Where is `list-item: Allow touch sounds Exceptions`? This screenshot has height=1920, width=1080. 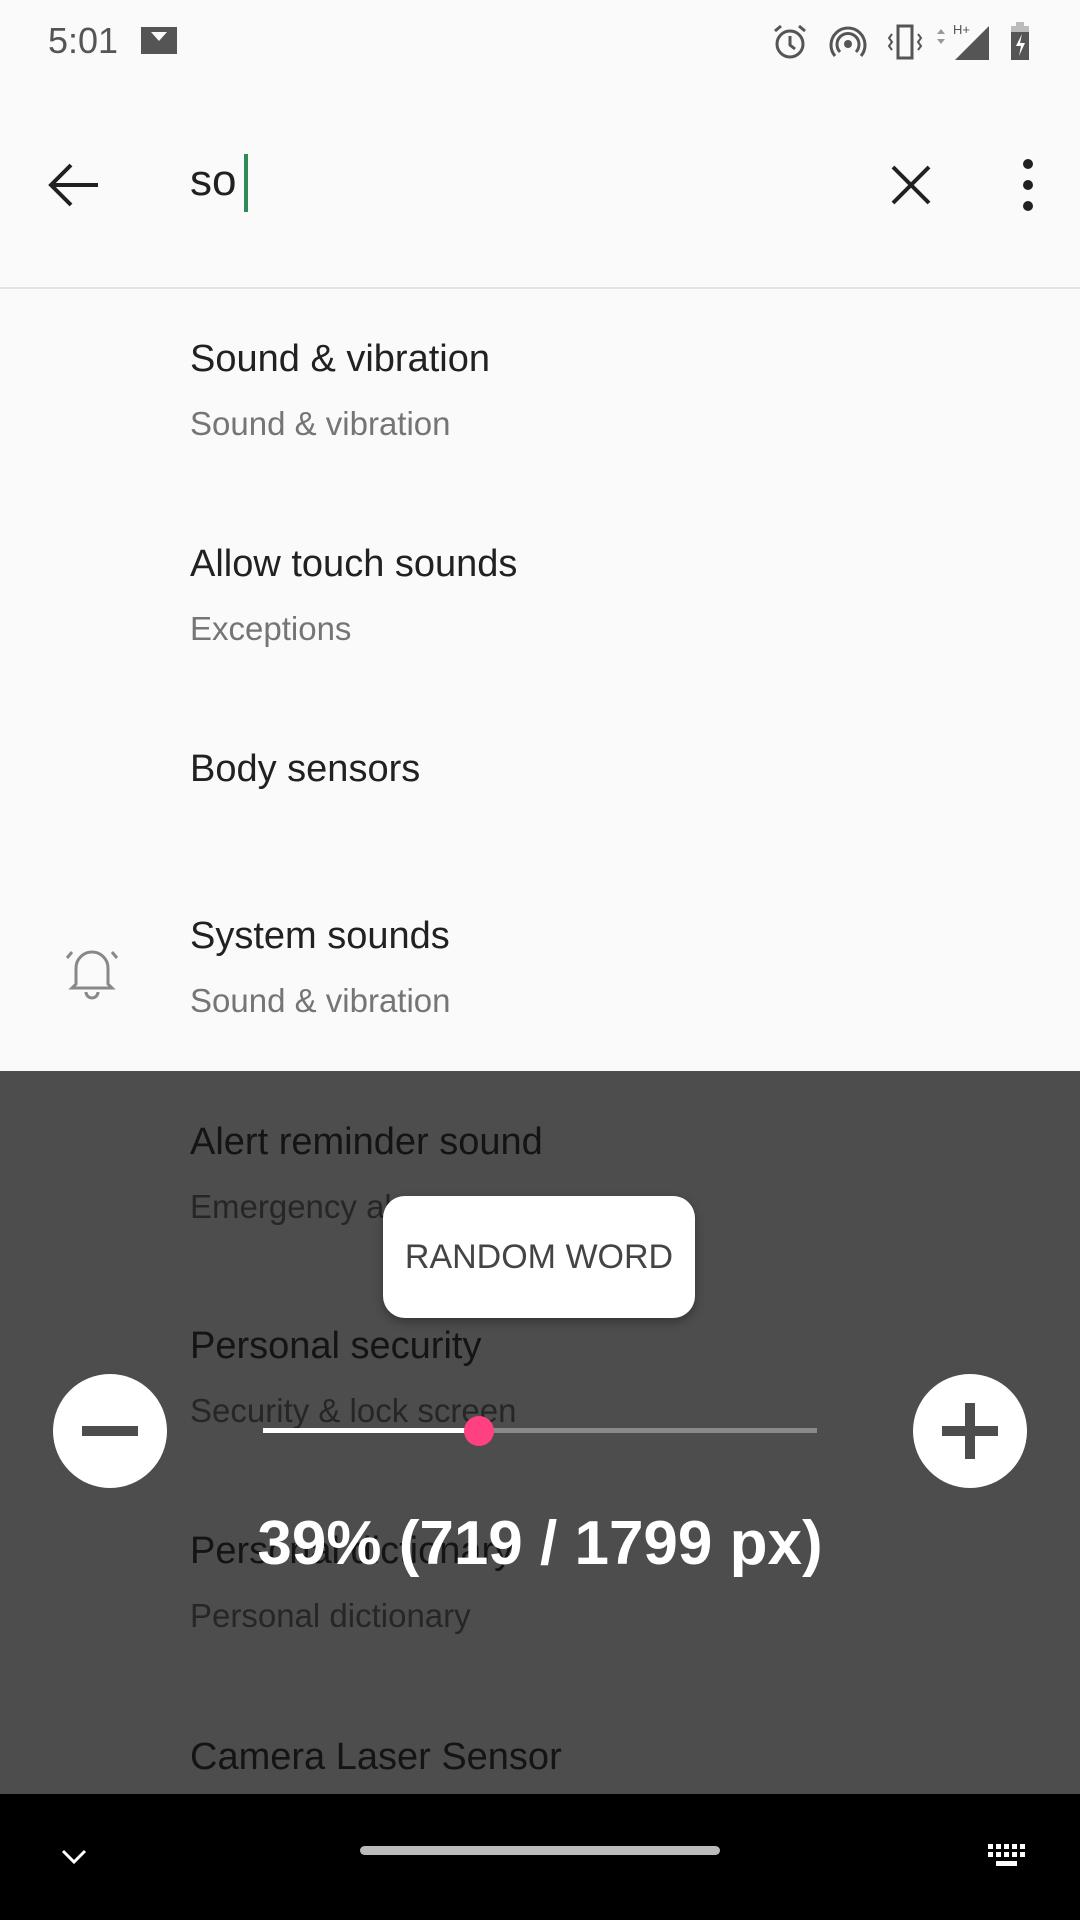 list-item: Allow touch sounds Exceptions is located at coordinates (353, 595).